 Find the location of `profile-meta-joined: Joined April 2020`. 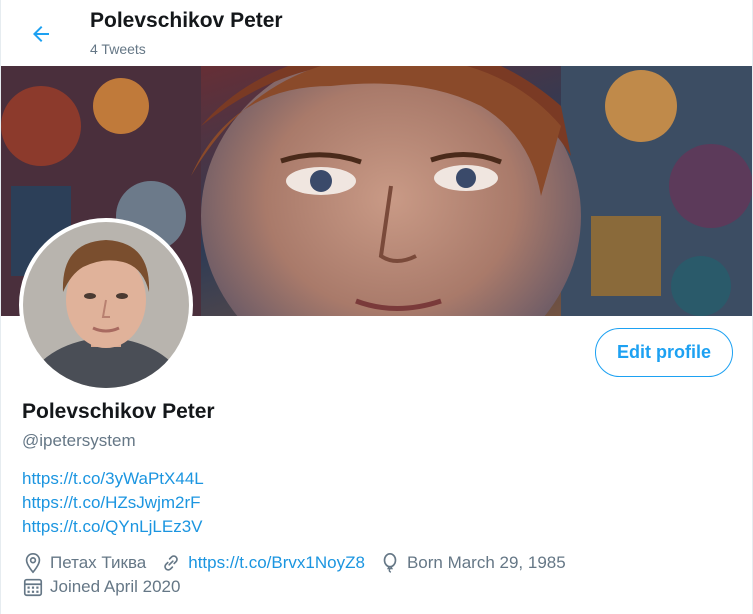

profile-meta-joined: Joined April 2020 is located at coordinates (108, 587).